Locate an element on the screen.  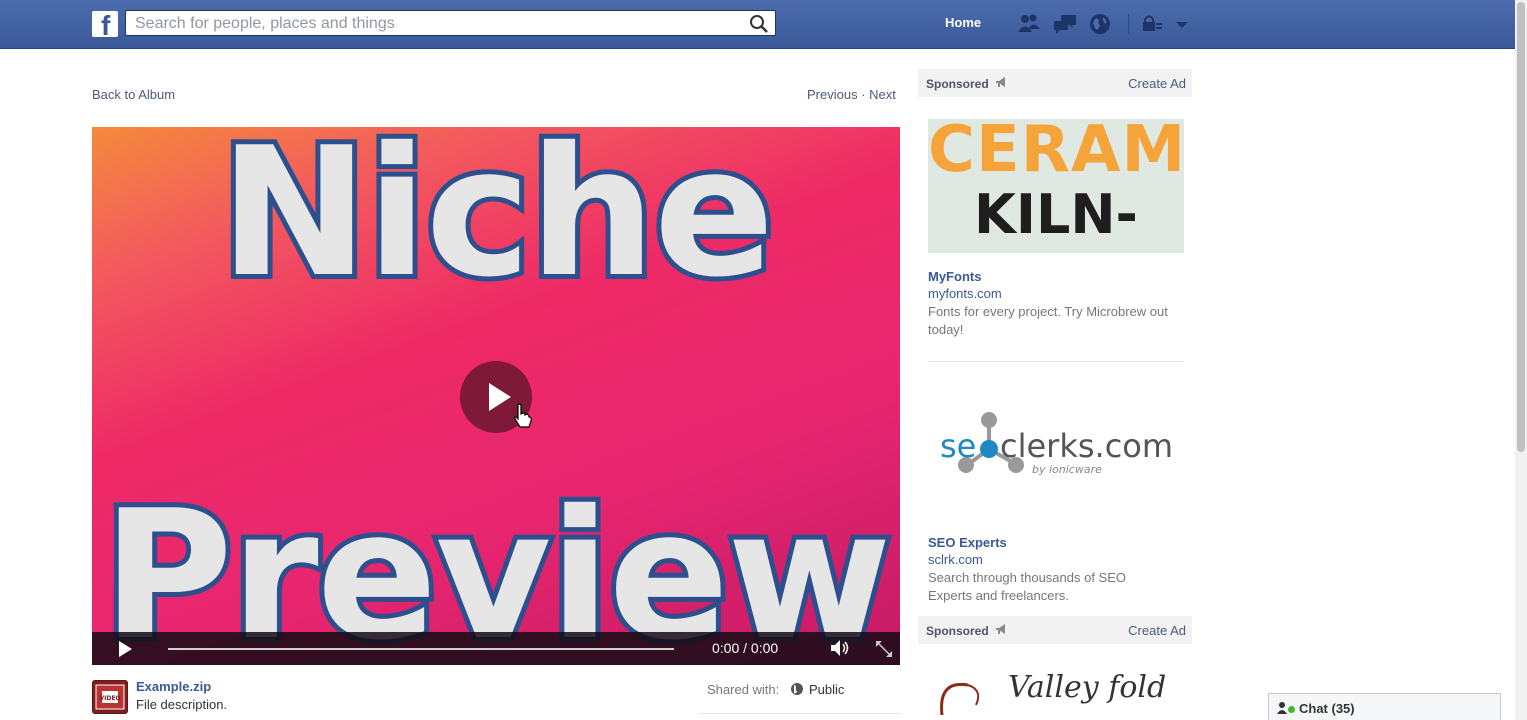
sponsored-label-2: Sponsored is located at coordinates (957, 631).